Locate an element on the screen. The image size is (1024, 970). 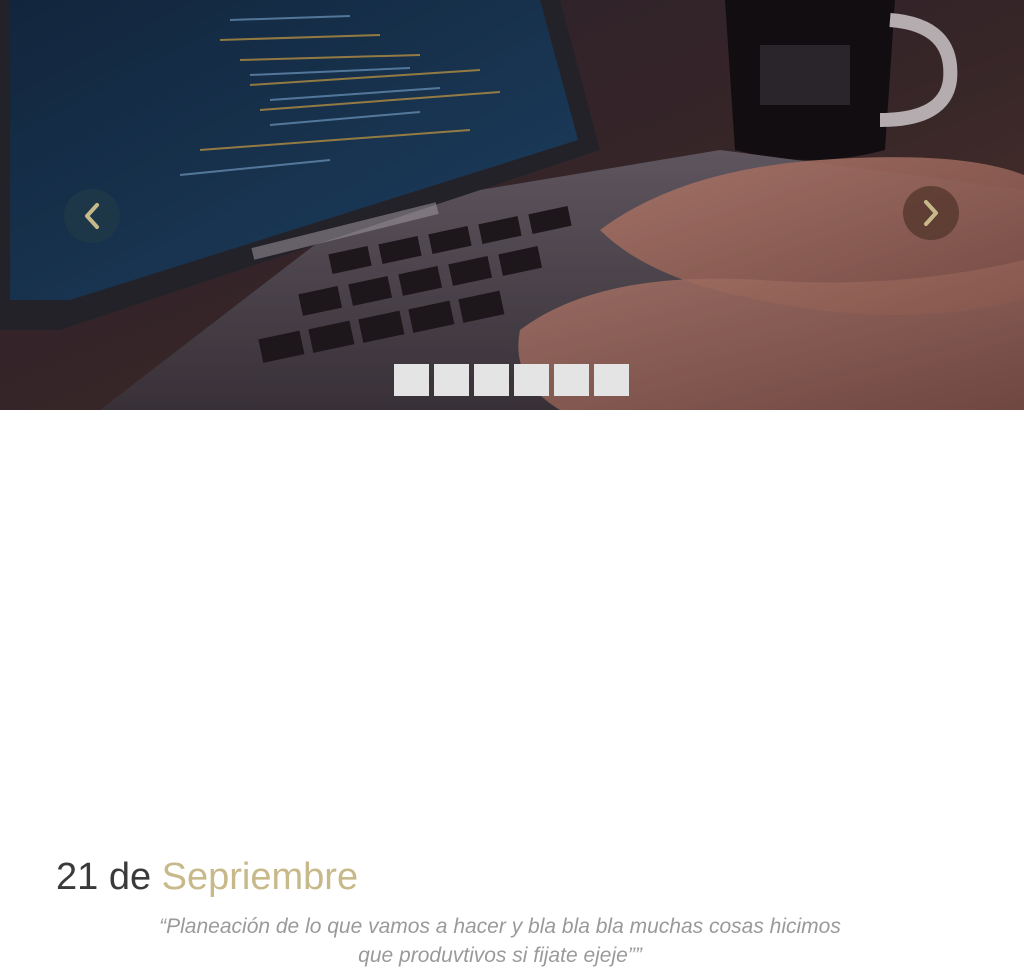
slide-pagination is located at coordinates (511, 380).